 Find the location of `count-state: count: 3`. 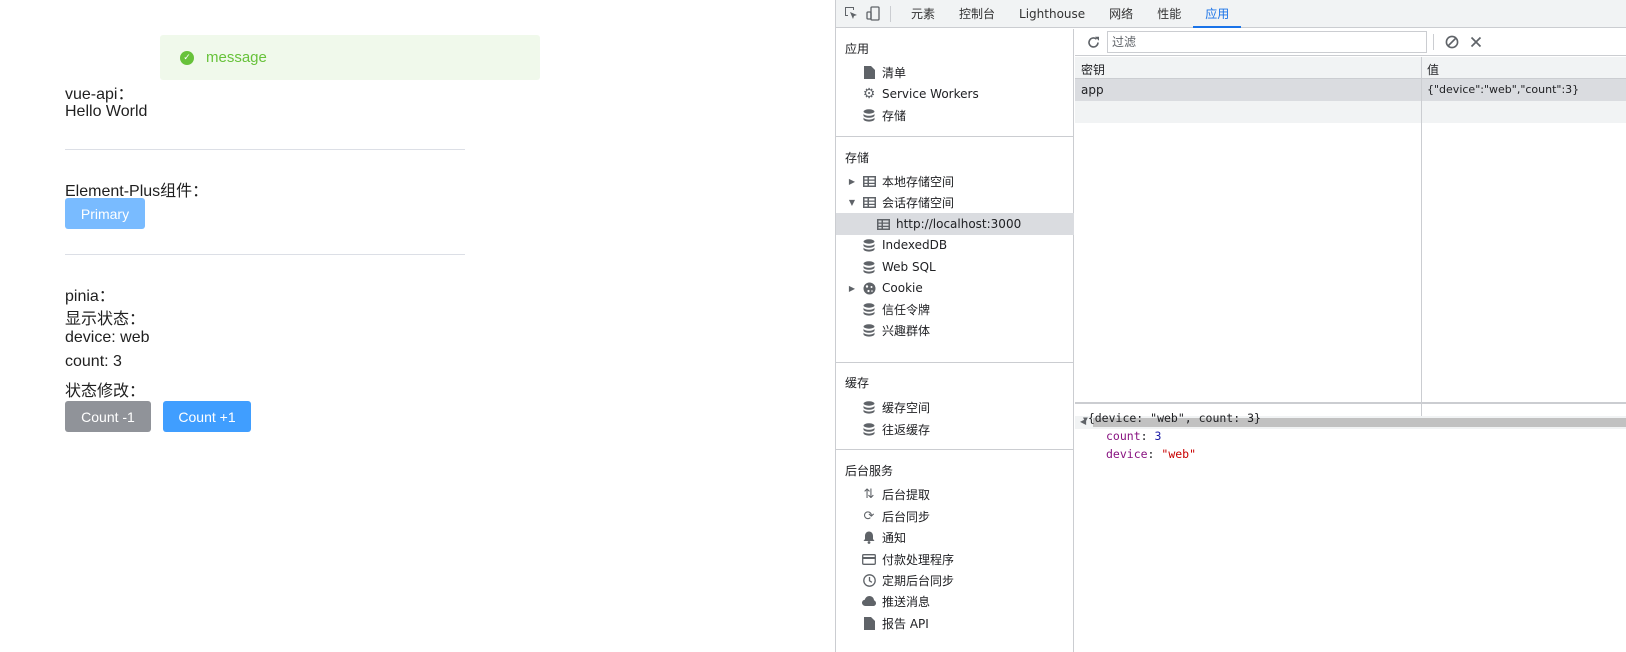

count-state: count: 3 is located at coordinates (93, 361).